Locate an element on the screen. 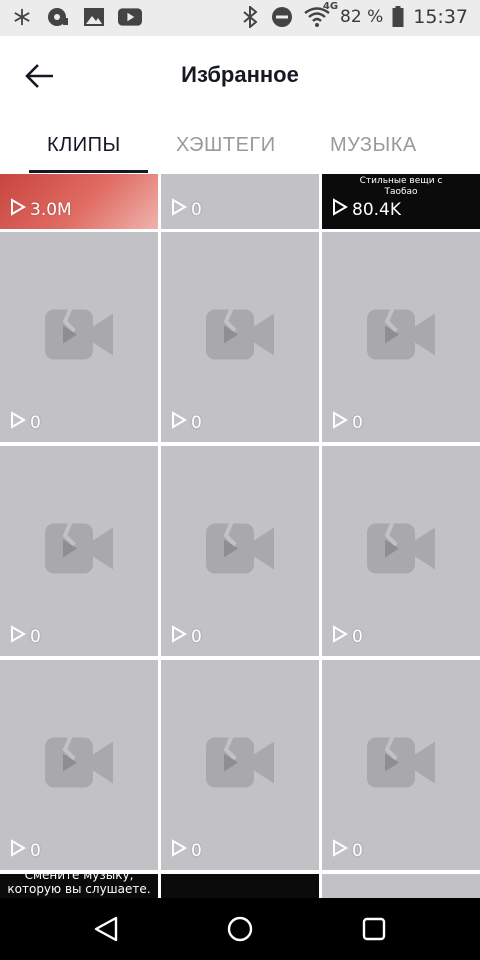 The height and width of the screenshot is (960, 480). app-header: Избранное is located at coordinates (240, 76).